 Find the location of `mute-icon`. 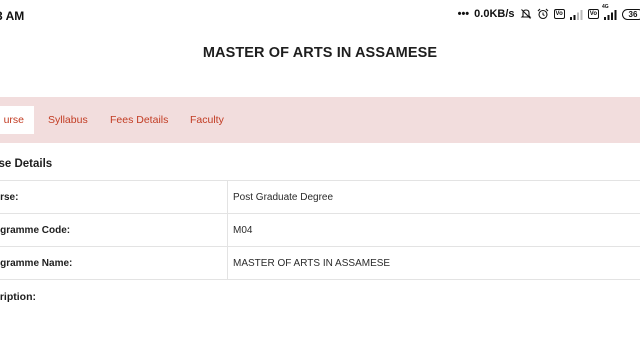

mute-icon is located at coordinates (526, 14).